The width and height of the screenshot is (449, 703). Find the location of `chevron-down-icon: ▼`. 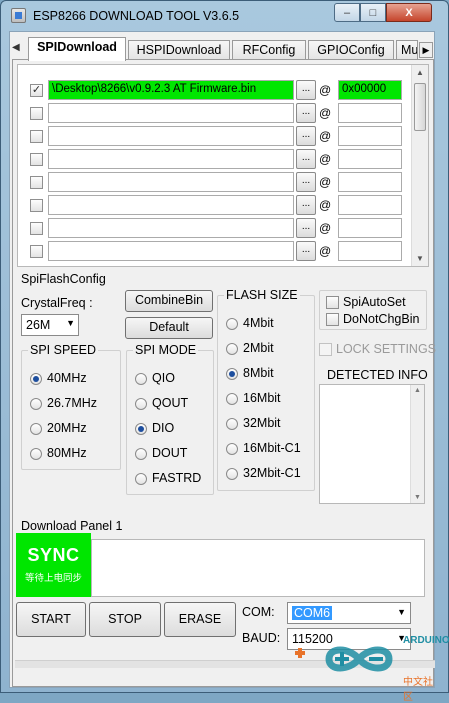

chevron-down-icon: ▼ is located at coordinates (401, 612).